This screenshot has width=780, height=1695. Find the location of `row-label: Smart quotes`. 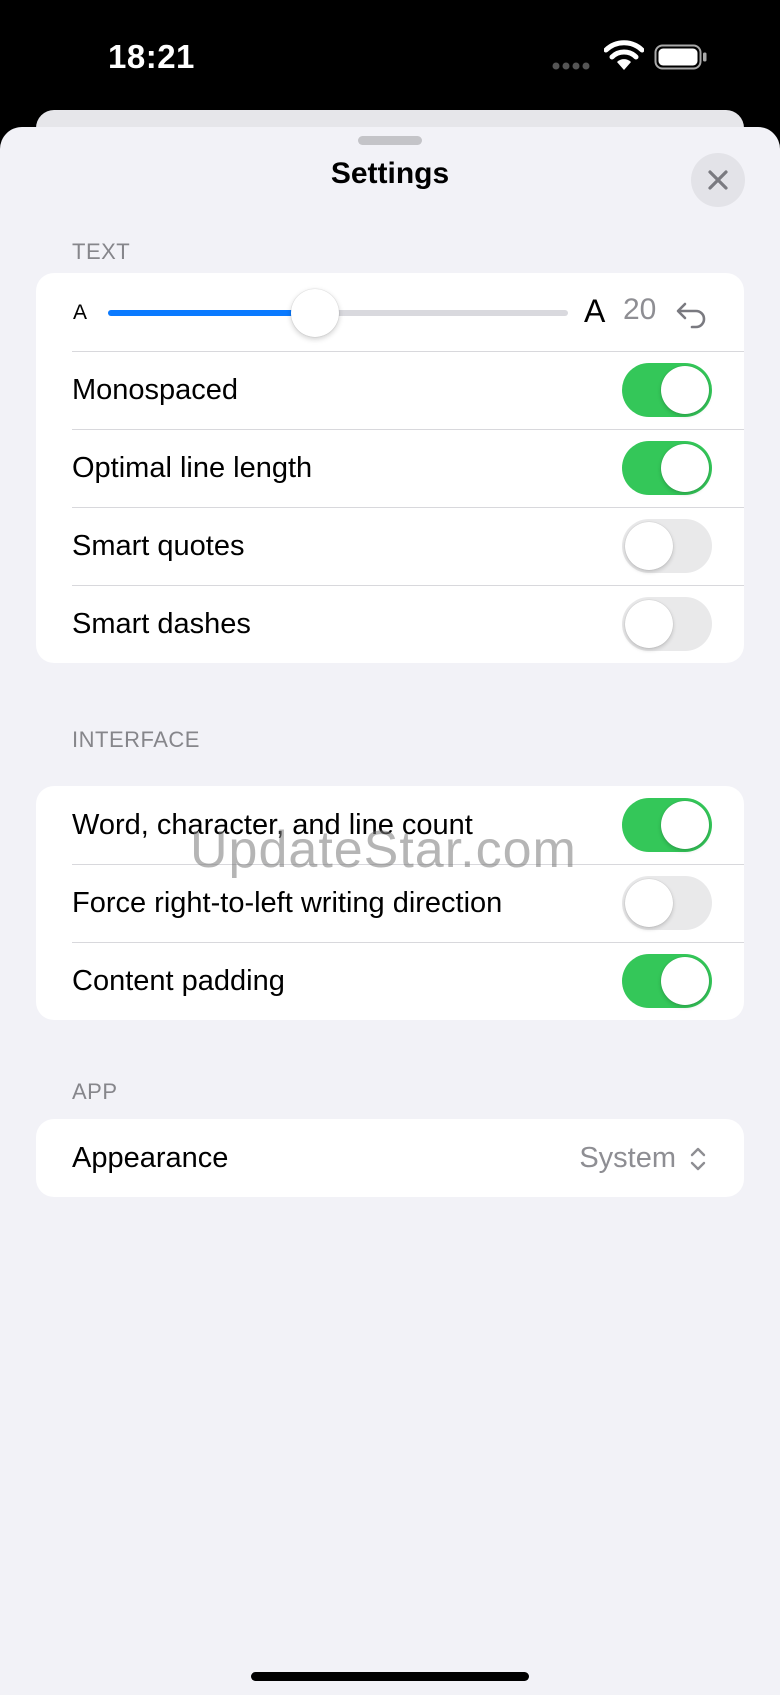

row-label: Smart quotes is located at coordinates (158, 545).